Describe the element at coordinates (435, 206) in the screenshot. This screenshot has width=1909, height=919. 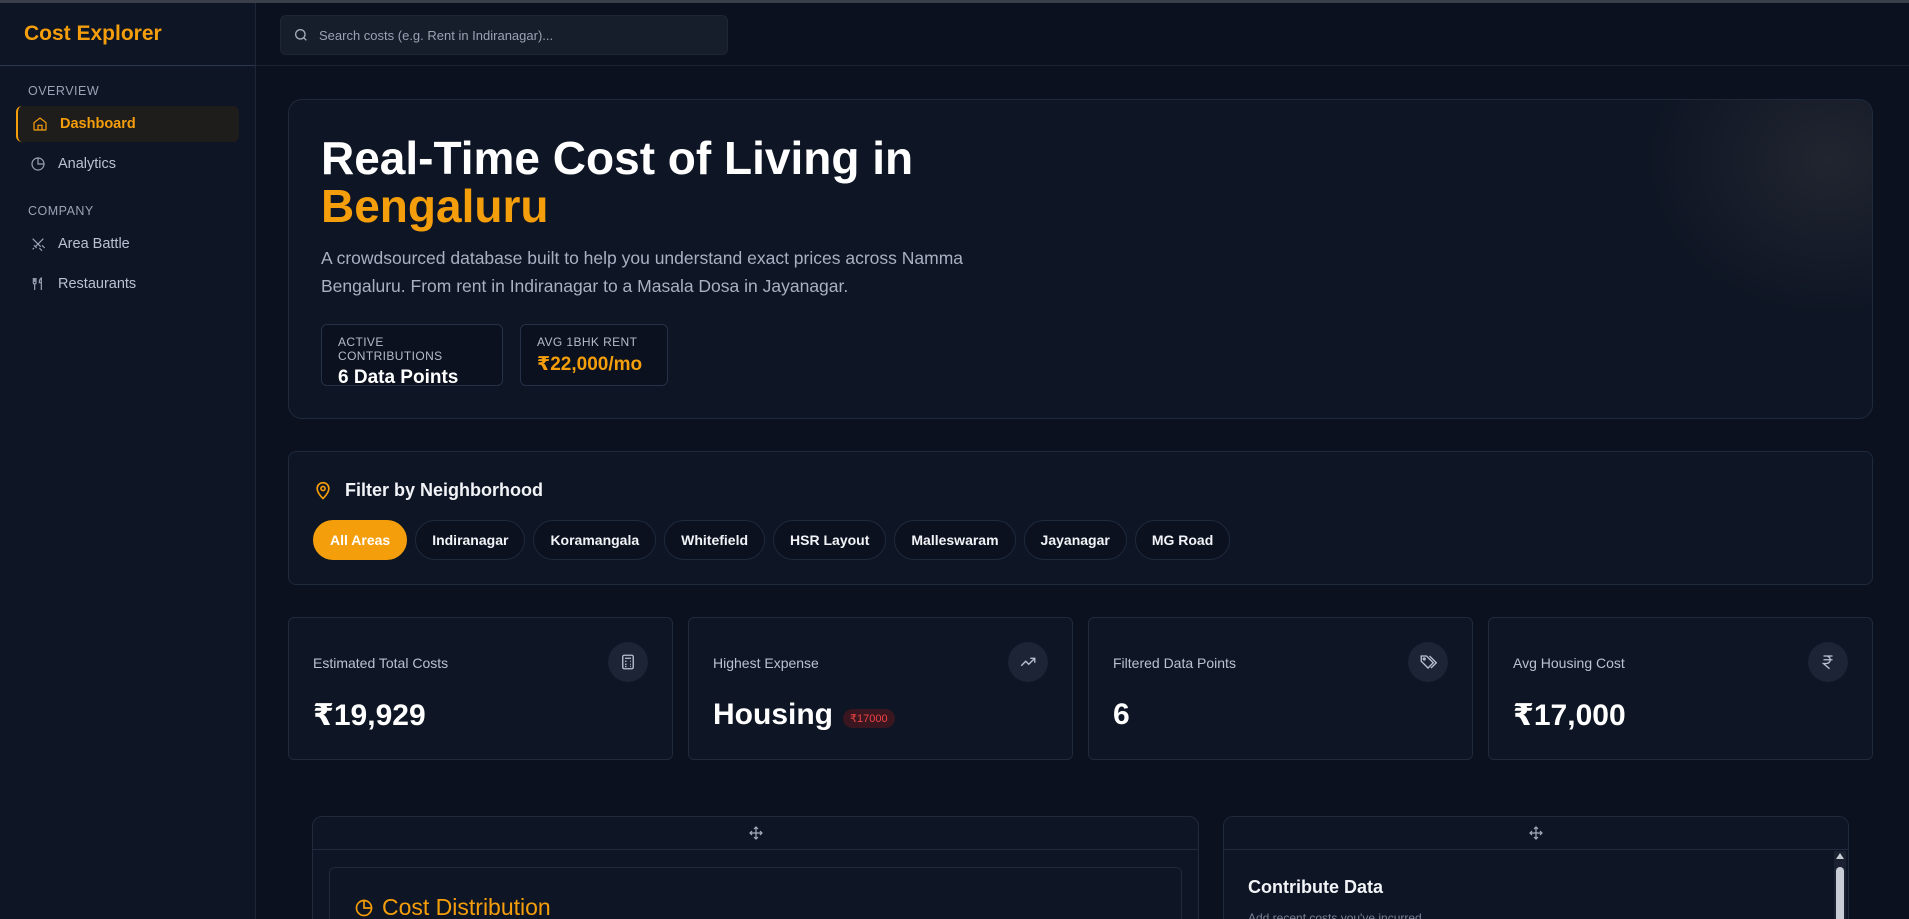
I see `hero-title-city: Bengaluru` at that location.